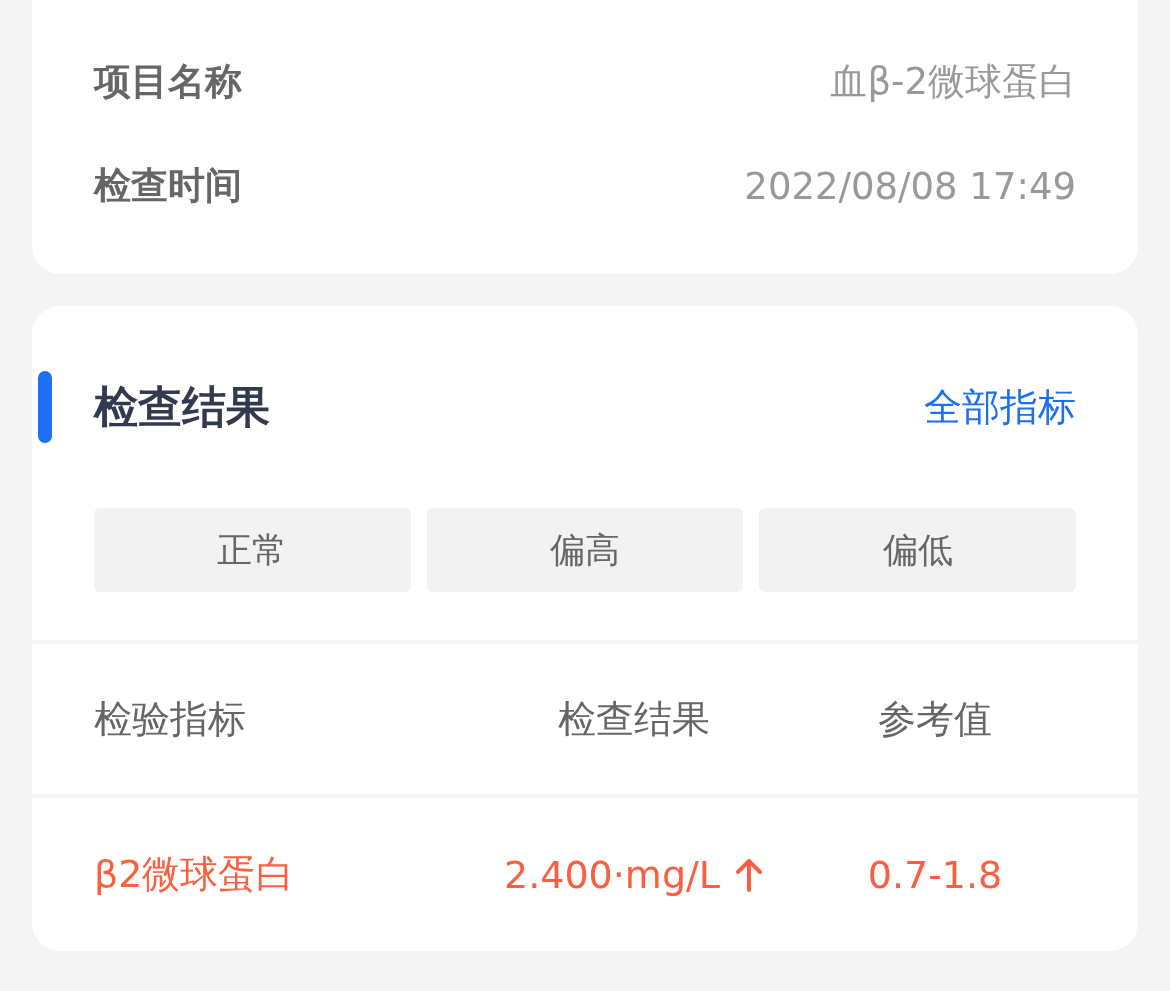 This screenshot has width=1170, height=991. What do you see at coordinates (1000, 407) in the screenshot?
I see `all-indicators-link: 全部指标` at bounding box center [1000, 407].